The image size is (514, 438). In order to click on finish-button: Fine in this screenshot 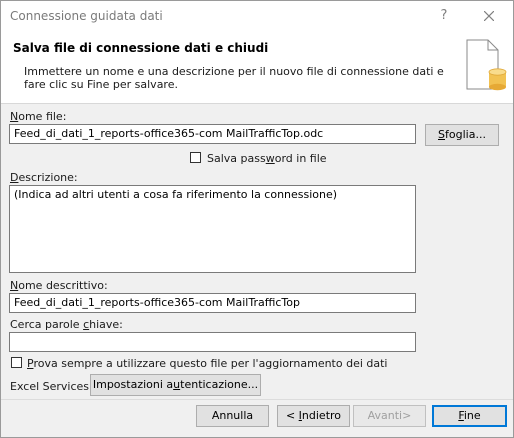, I will do `click(469, 416)`.